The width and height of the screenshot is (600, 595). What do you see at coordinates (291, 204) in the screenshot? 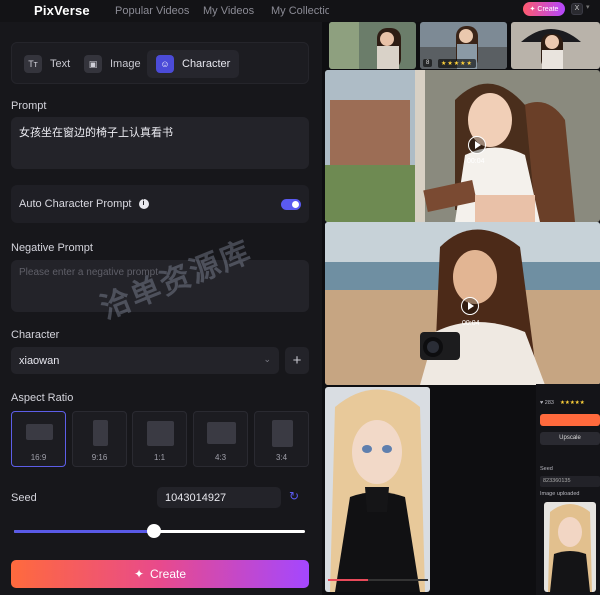
I see `auto-character-prompt-toggle` at bounding box center [291, 204].